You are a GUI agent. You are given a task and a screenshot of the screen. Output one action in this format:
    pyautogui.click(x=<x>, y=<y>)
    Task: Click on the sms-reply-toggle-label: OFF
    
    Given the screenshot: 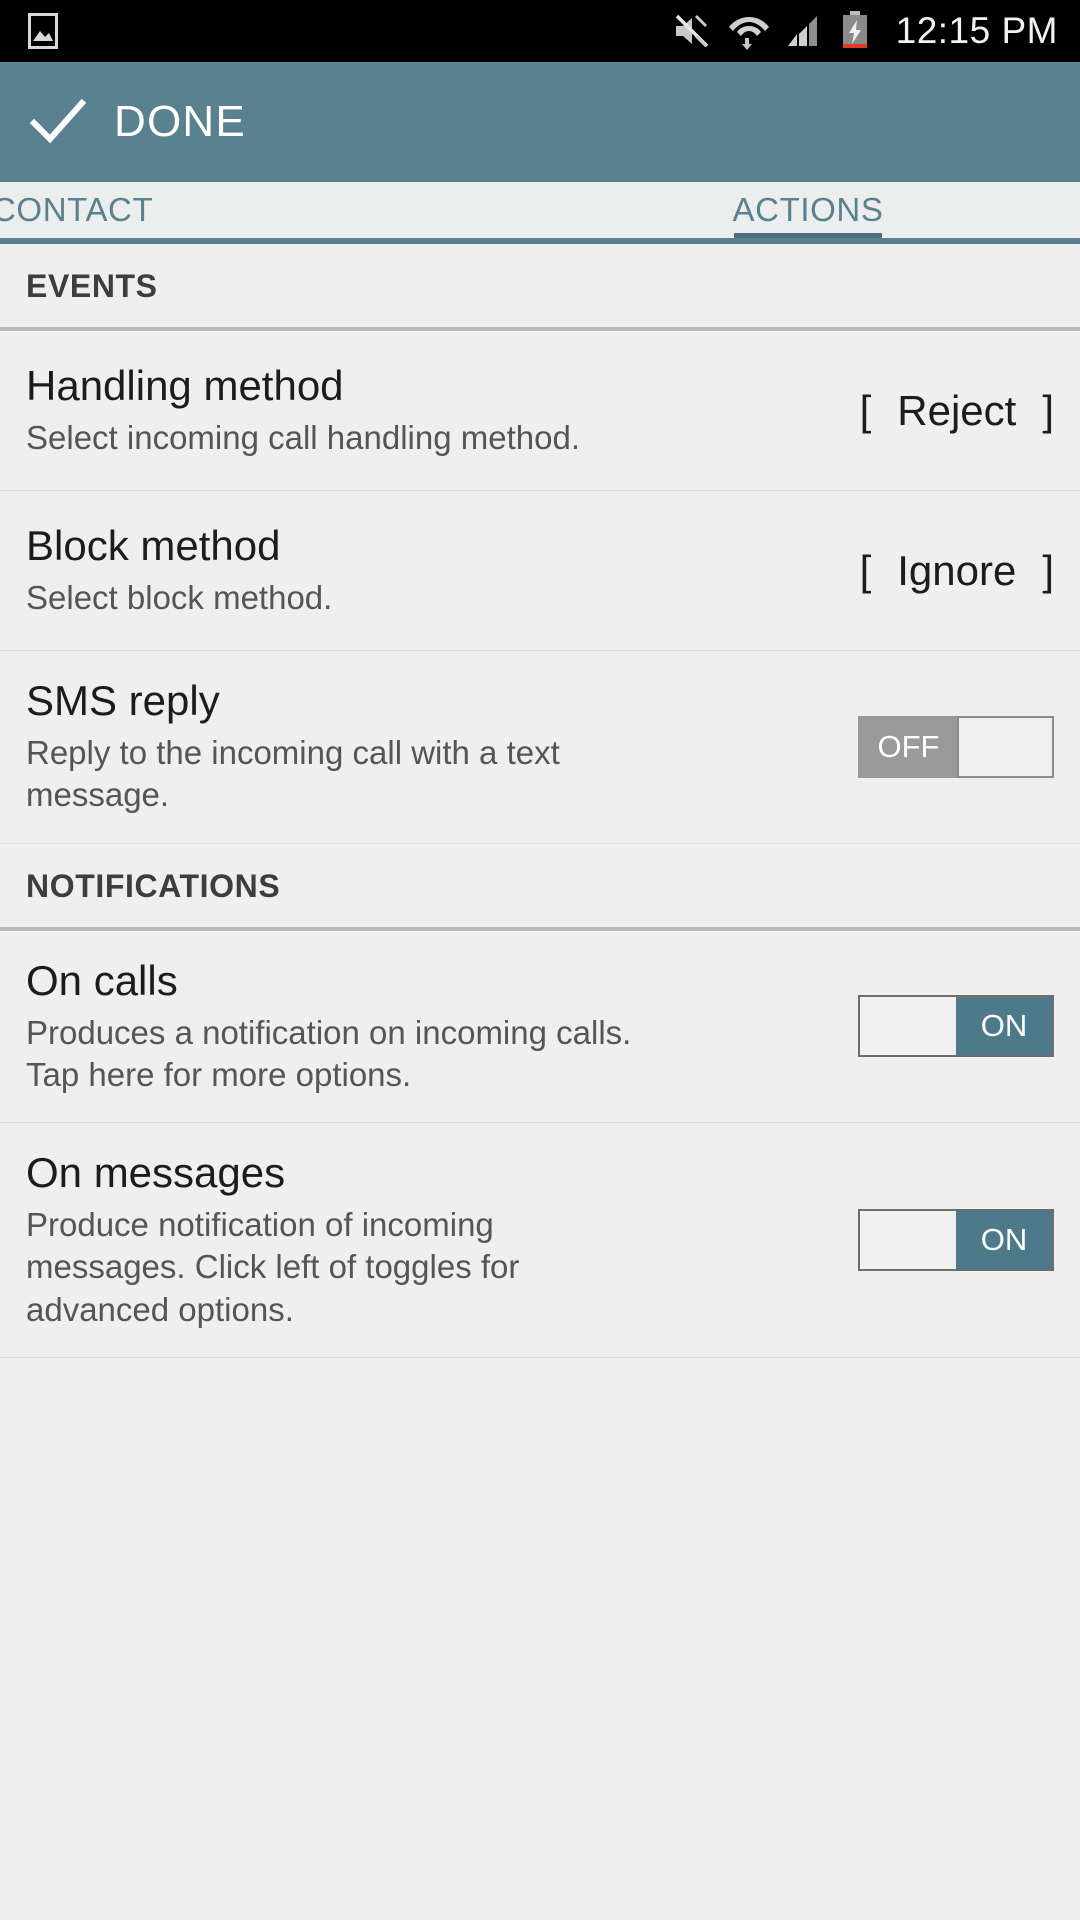 What is the action you would take?
    pyautogui.click(x=908, y=746)
    